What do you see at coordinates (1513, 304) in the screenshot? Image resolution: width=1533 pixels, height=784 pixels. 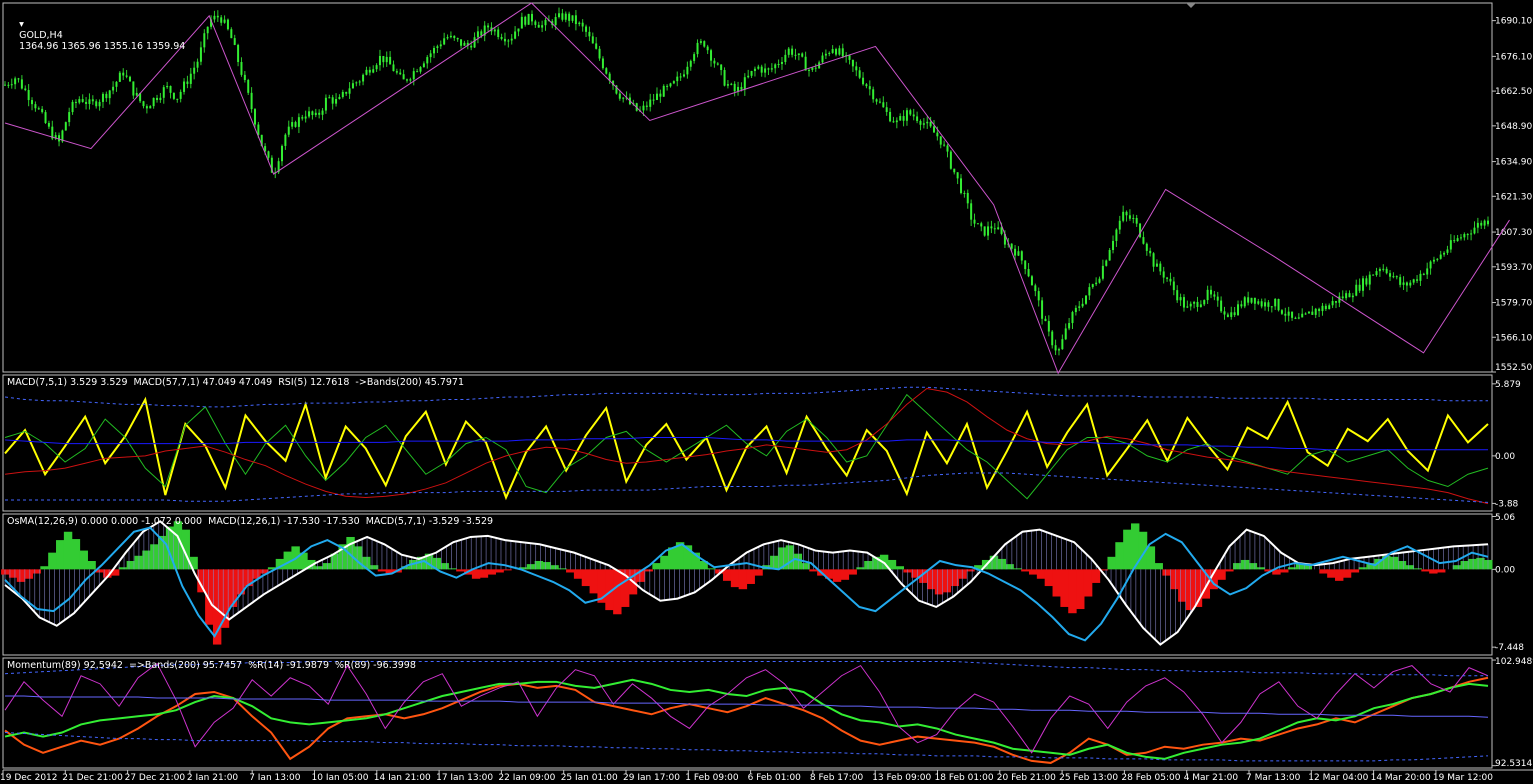 I see `y-tick-label: 1579.70` at bounding box center [1513, 304].